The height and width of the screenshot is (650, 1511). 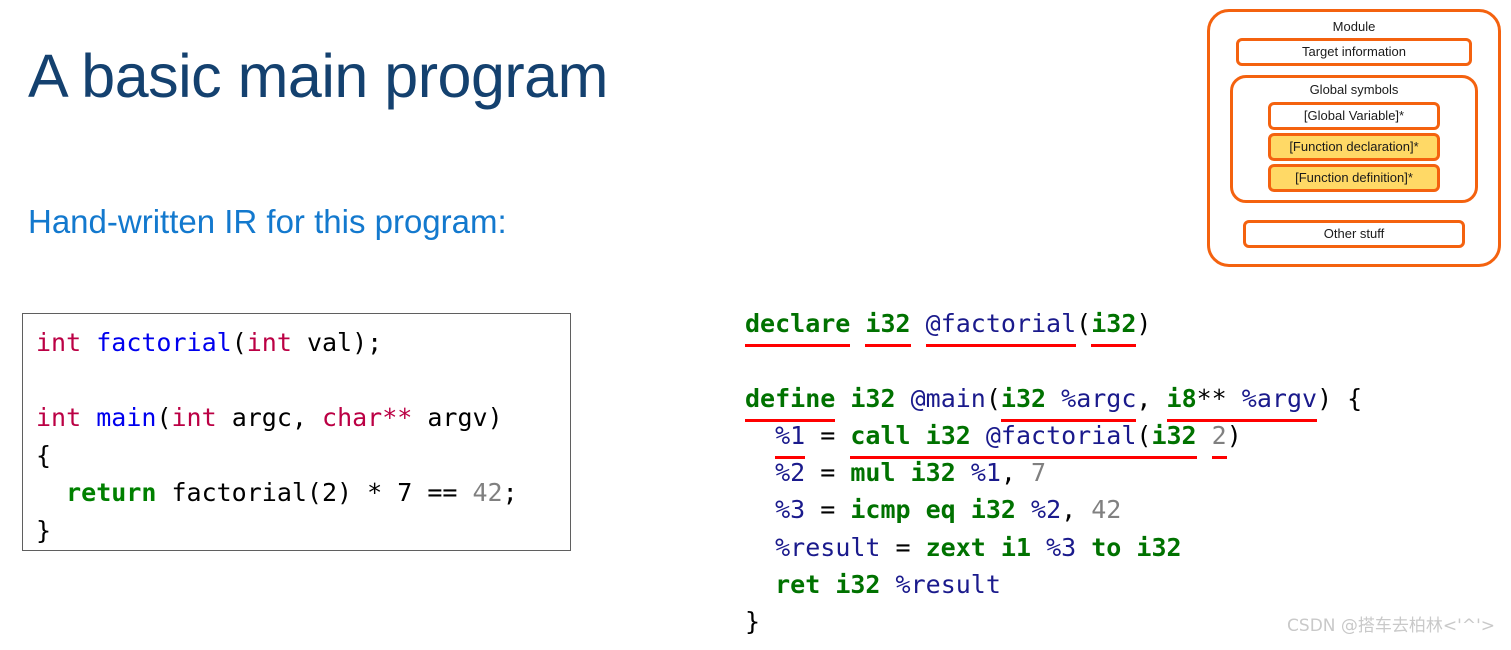 I want to click on c-token-factorial: factorial, so click(x=164, y=342).